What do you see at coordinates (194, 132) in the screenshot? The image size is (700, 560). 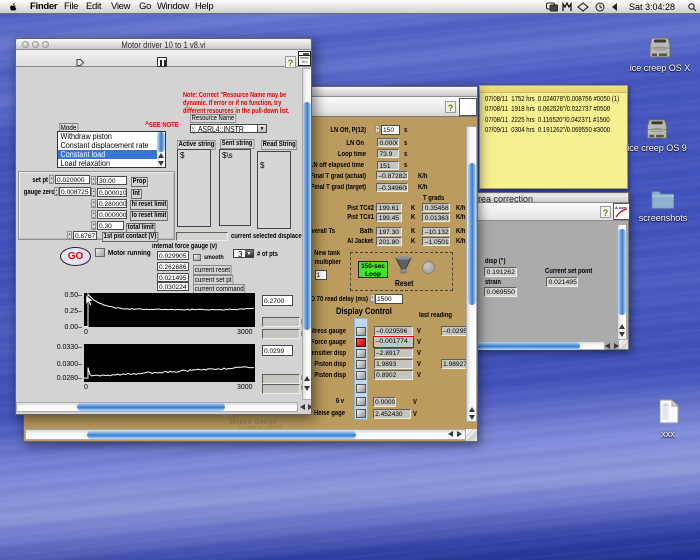 I see `svg-text: O` at bounding box center [194, 132].